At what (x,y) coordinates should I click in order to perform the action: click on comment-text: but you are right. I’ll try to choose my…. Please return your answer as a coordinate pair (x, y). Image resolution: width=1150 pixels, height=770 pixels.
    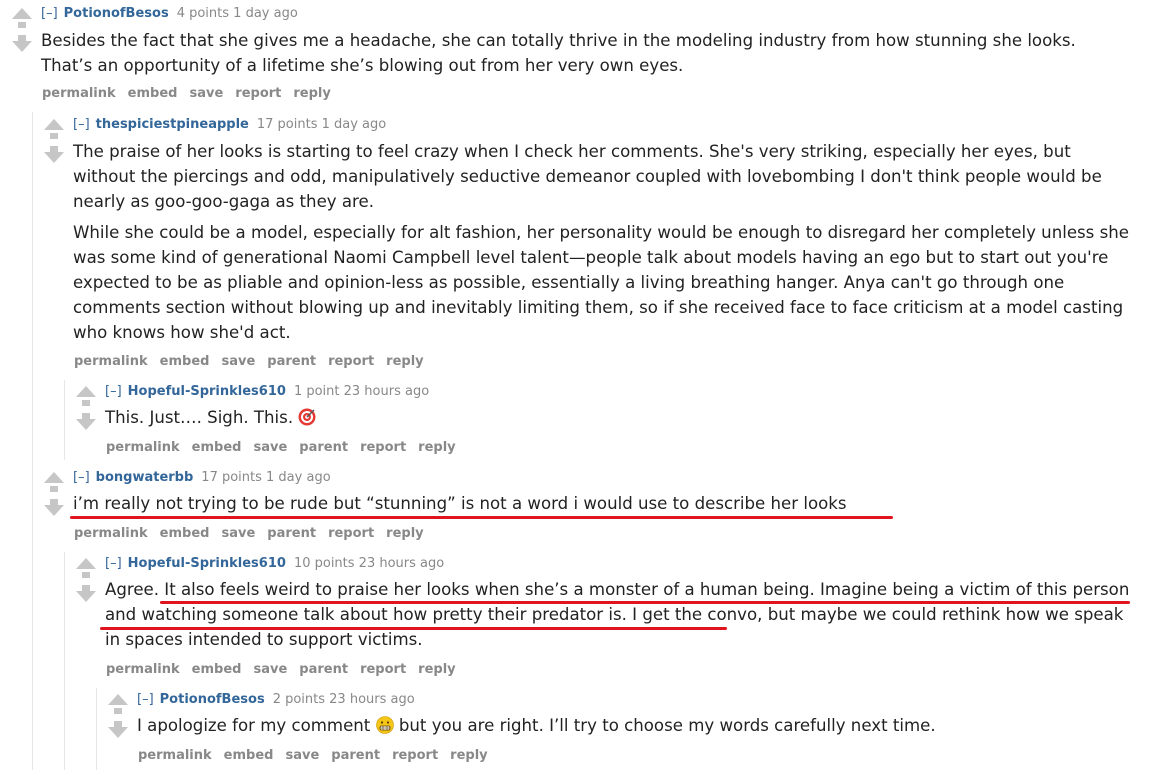
    Looking at the image, I should click on (667, 725).